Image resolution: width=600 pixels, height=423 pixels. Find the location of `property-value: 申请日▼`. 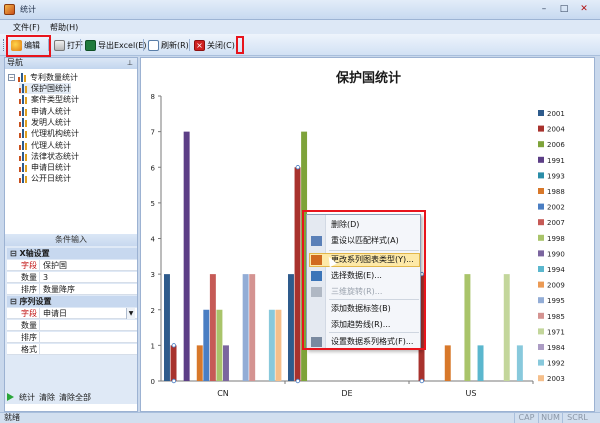

property-value: 申请日▼ is located at coordinates (87, 313).